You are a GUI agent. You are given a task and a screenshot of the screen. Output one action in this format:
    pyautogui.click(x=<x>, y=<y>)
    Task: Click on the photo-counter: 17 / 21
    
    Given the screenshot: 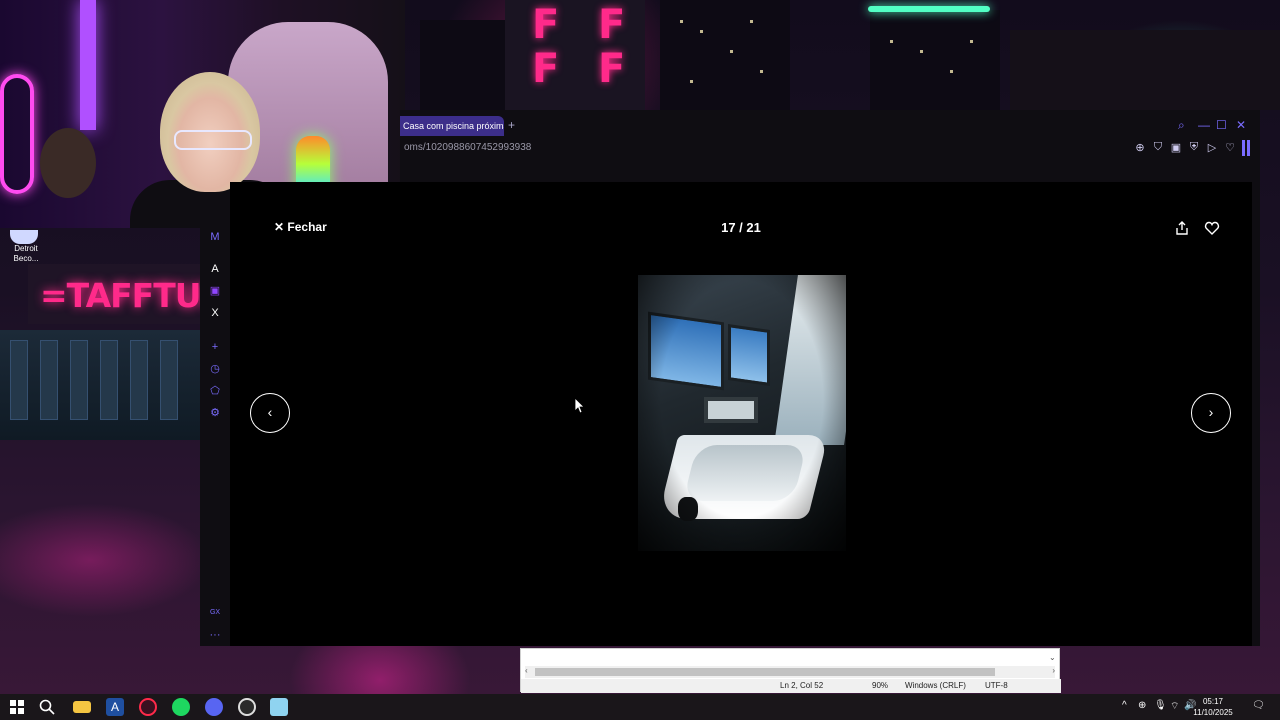 What is the action you would take?
    pyautogui.click(x=741, y=227)
    